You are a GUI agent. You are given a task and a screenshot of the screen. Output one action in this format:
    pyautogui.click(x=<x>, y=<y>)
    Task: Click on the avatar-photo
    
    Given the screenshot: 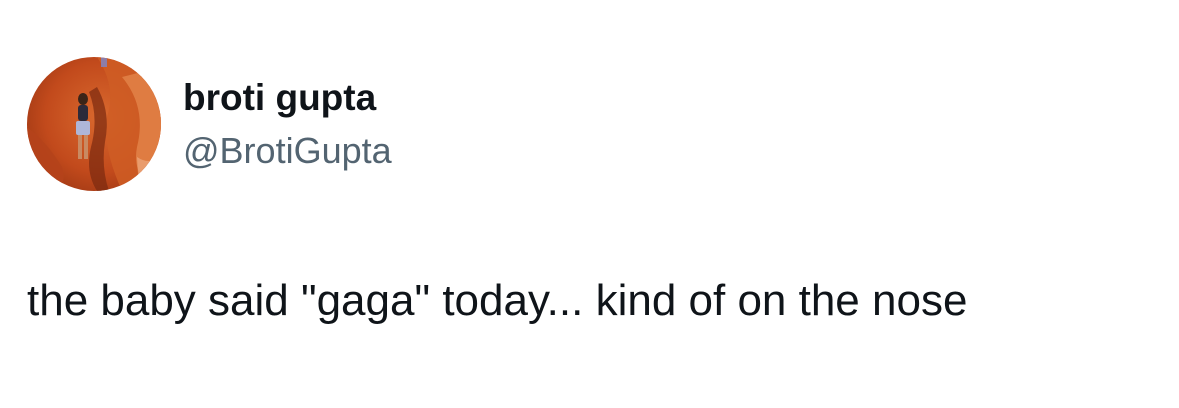 What is the action you would take?
    pyautogui.click(x=94, y=124)
    